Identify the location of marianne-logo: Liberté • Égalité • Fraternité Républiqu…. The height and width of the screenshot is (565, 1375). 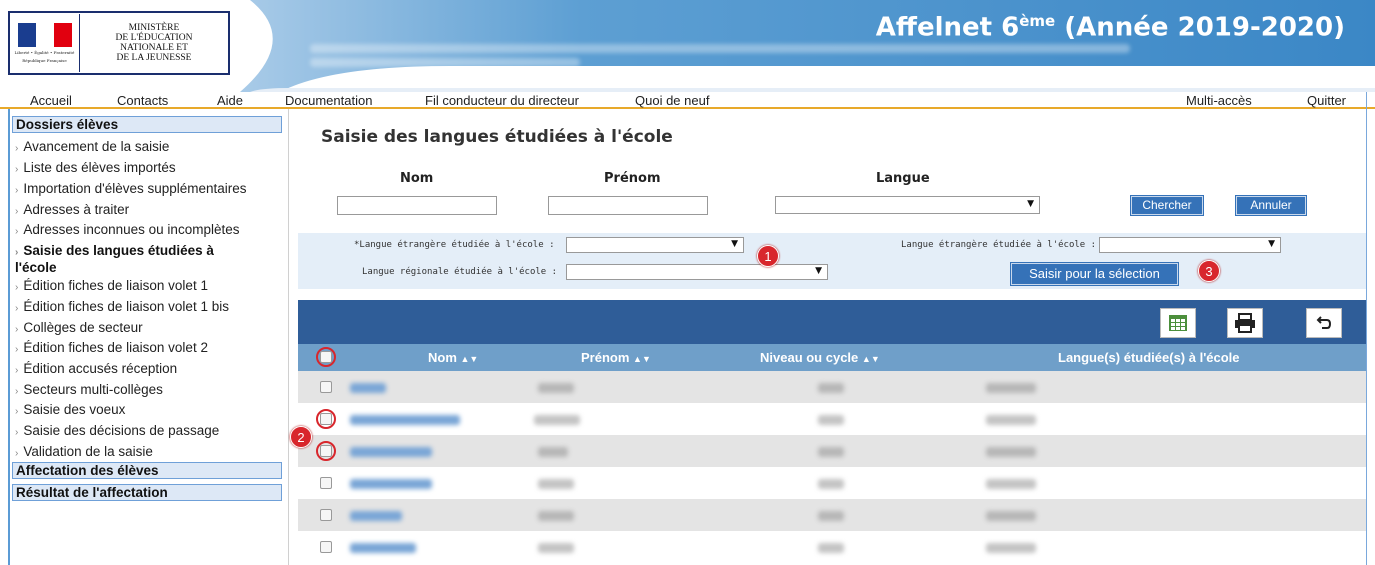
(45, 43).